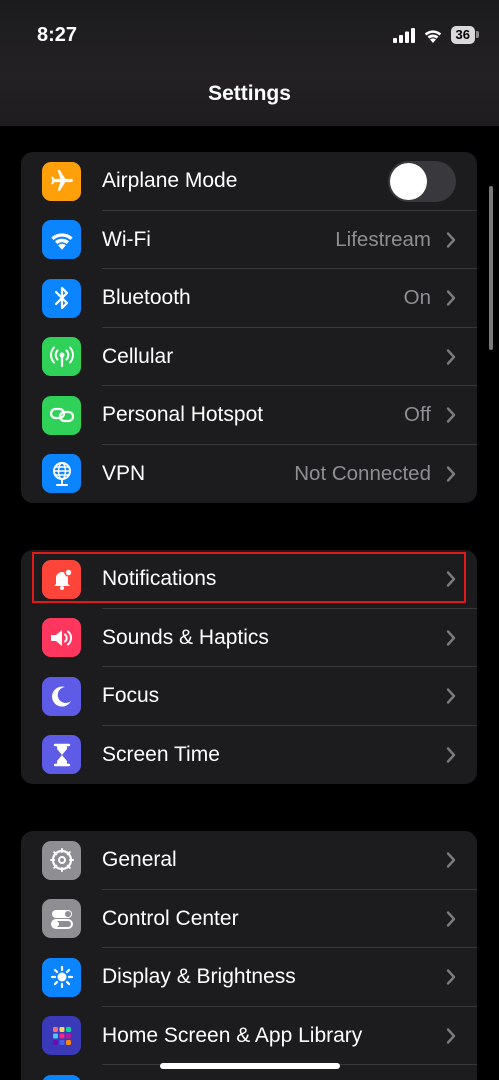 This screenshot has width=499, height=1080. Describe the element at coordinates (432, 36) in the screenshot. I see `wifi-status-icon` at that location.